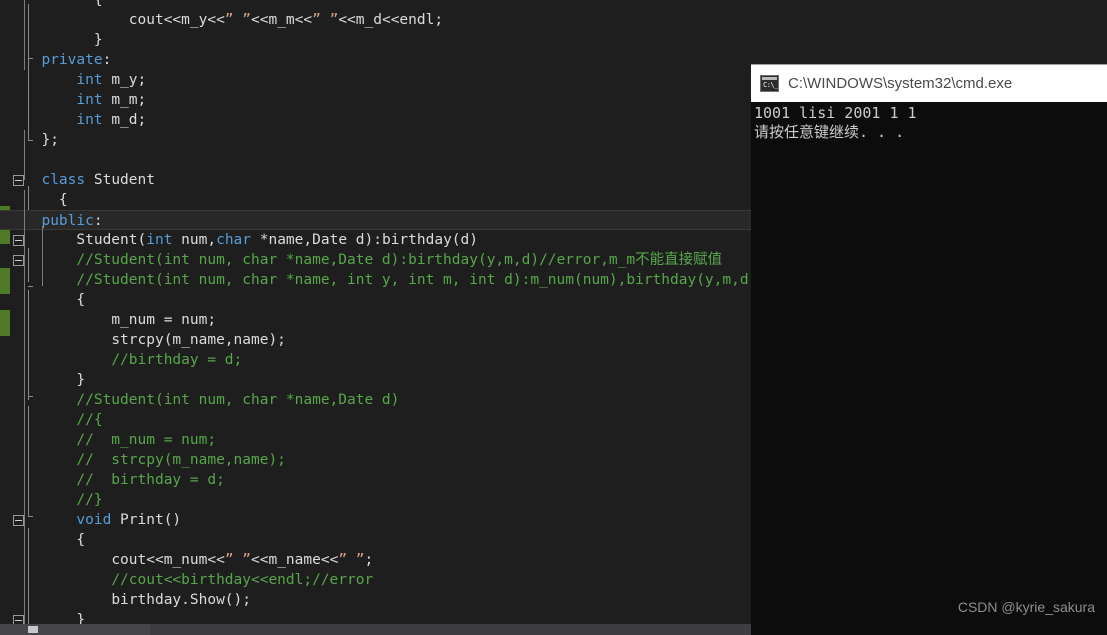  I want to click on code-token-plain: strcpy(m_name,name);, so click(198, 340).